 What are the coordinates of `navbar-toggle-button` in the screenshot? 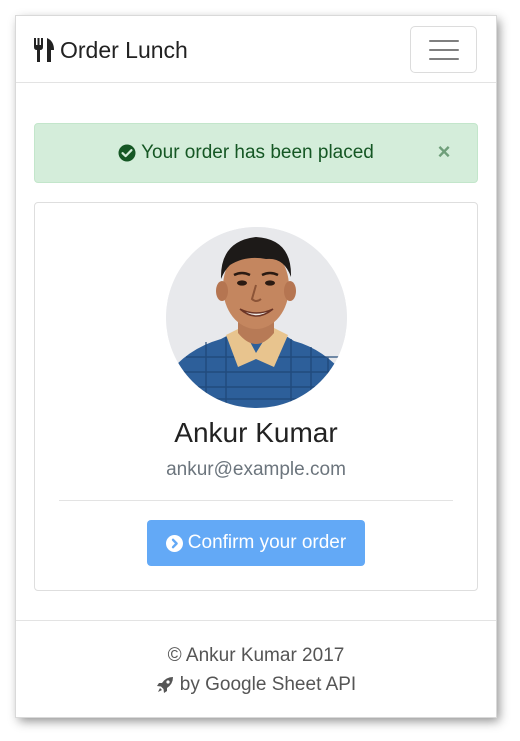 It's located at (443, 49).